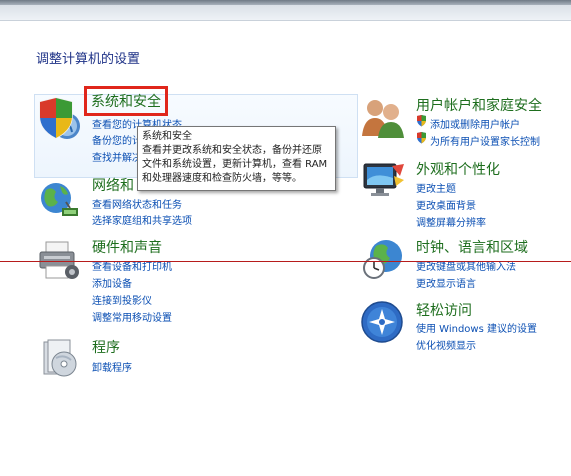 This screenshot has height=476, width=571. What do you see at coordinates (384, 259) in the screenshot?
I see `clock-globe-icon` at bounding box center [384, 259].